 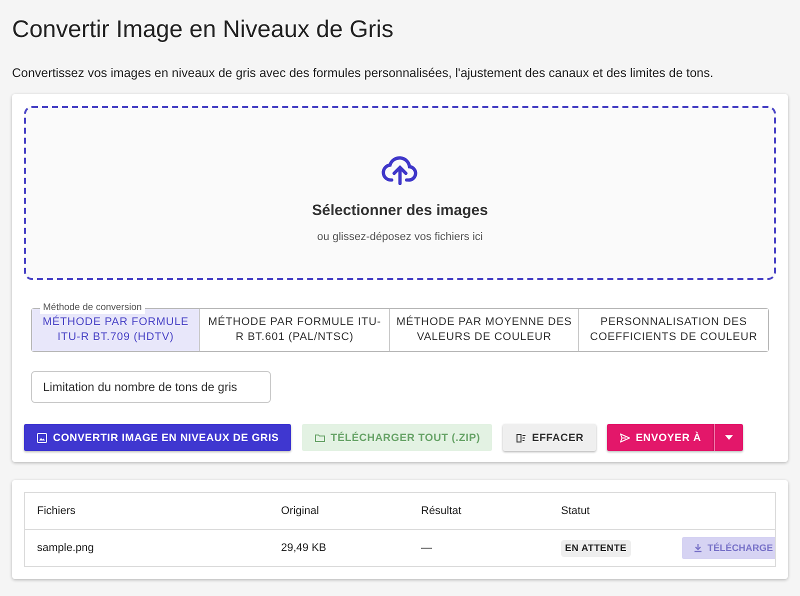 I want to click on column-header: Fichiers, so click(x=56, y=511).